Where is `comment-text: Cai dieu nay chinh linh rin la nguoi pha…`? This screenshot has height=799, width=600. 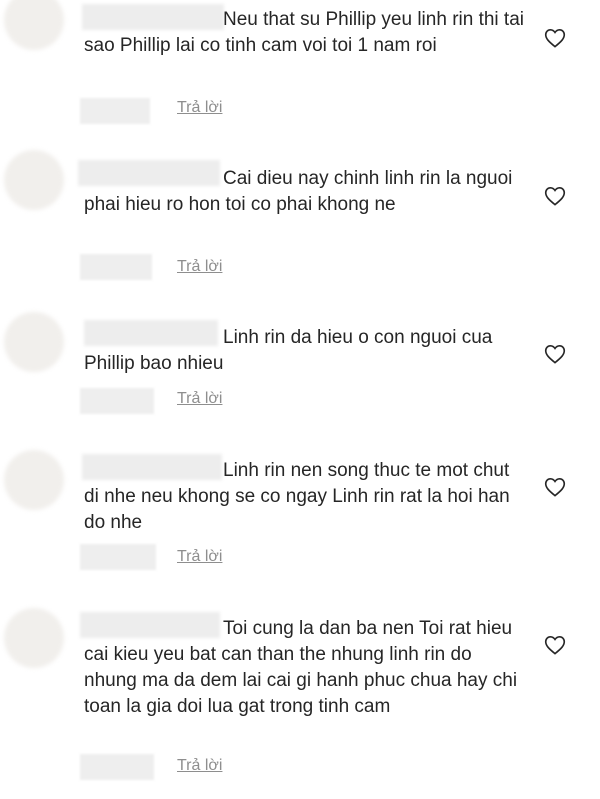 comment-text: Cai dieu nay chinh linh rin la nguoi pha… is located at coordinates (298, 191).